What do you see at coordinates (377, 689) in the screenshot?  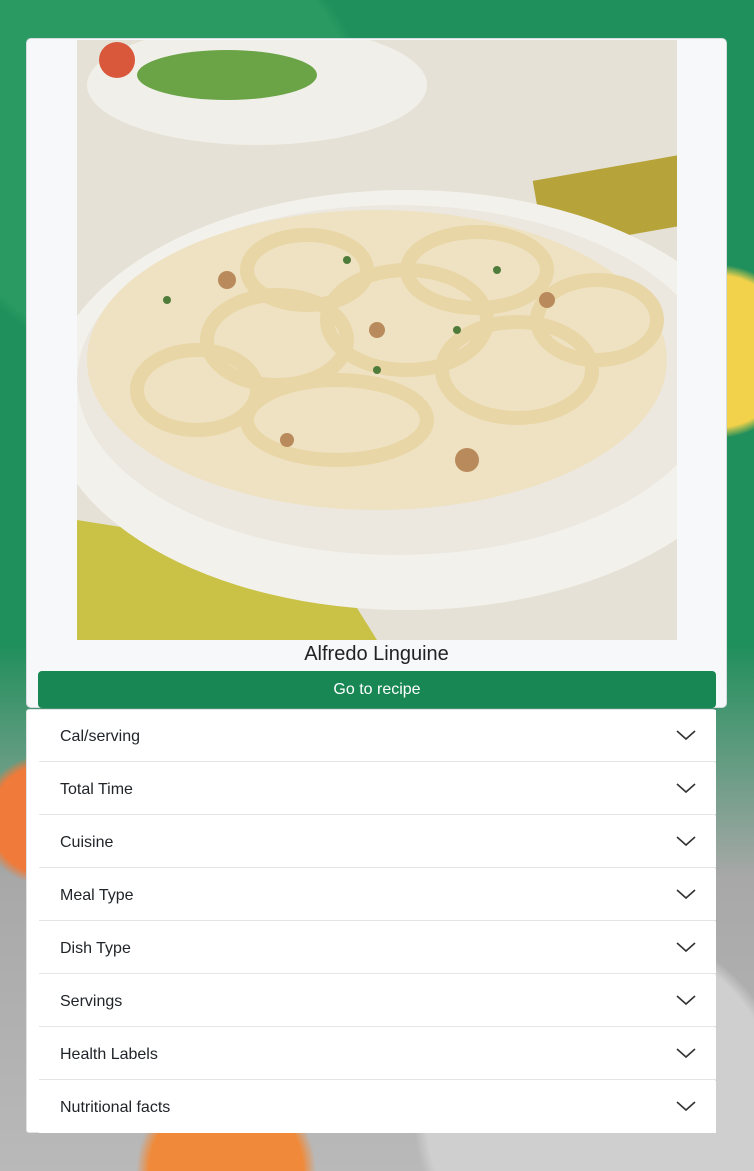 I see `go-to-recipe-button: Go to recipe` at bounding box center [377, 689].